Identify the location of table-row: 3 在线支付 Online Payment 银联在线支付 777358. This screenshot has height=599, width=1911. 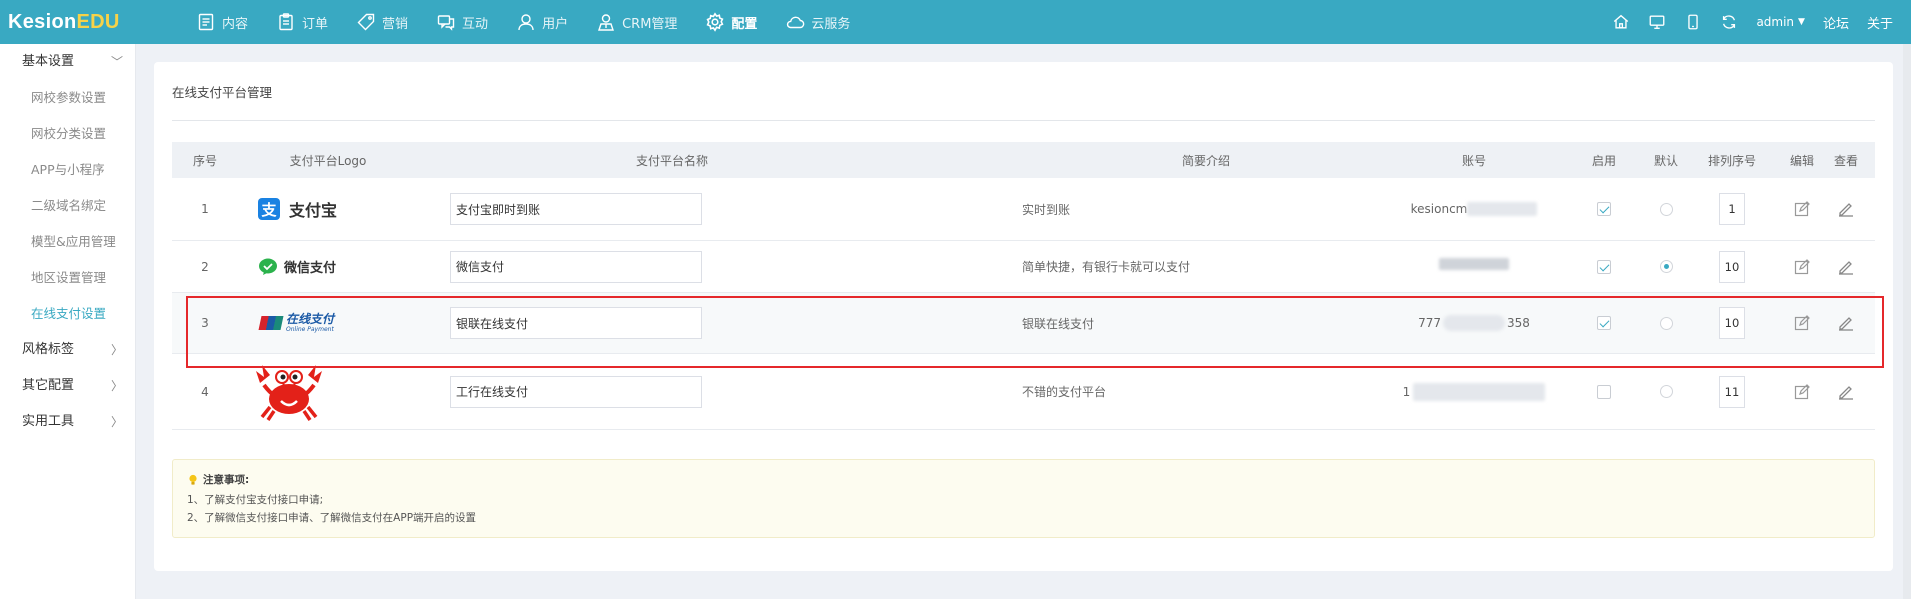
(1023, 323).